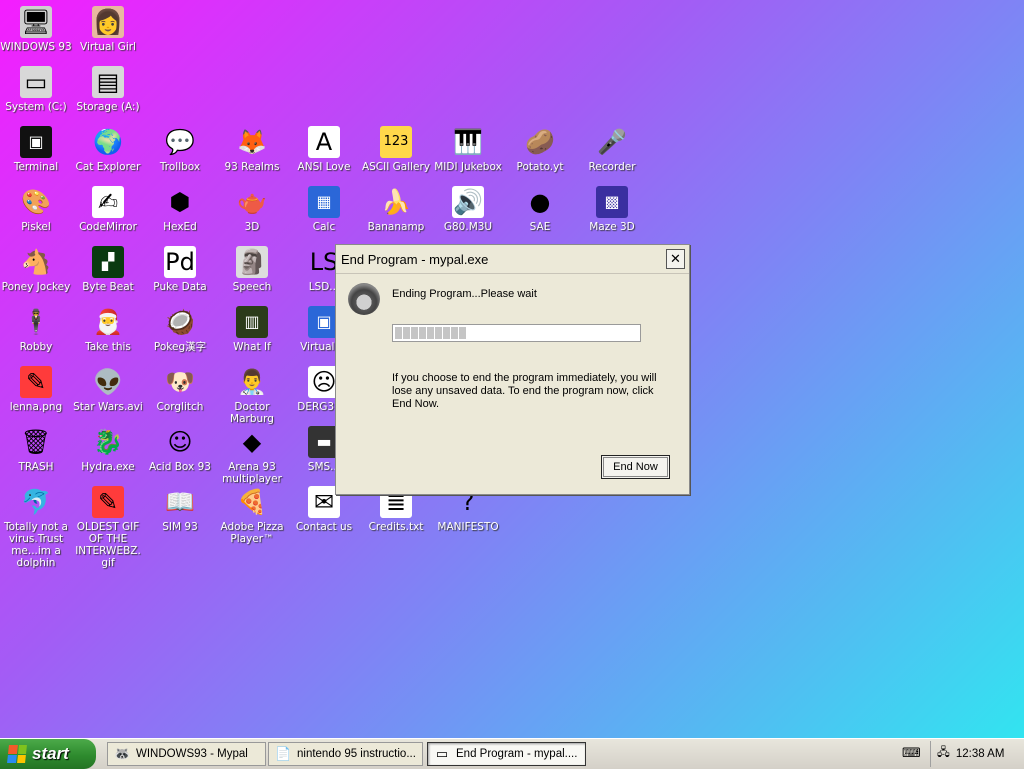  I want to click on desktop-icon-acid-box-93: ☺ Acid Box 93, so click(180, 449).